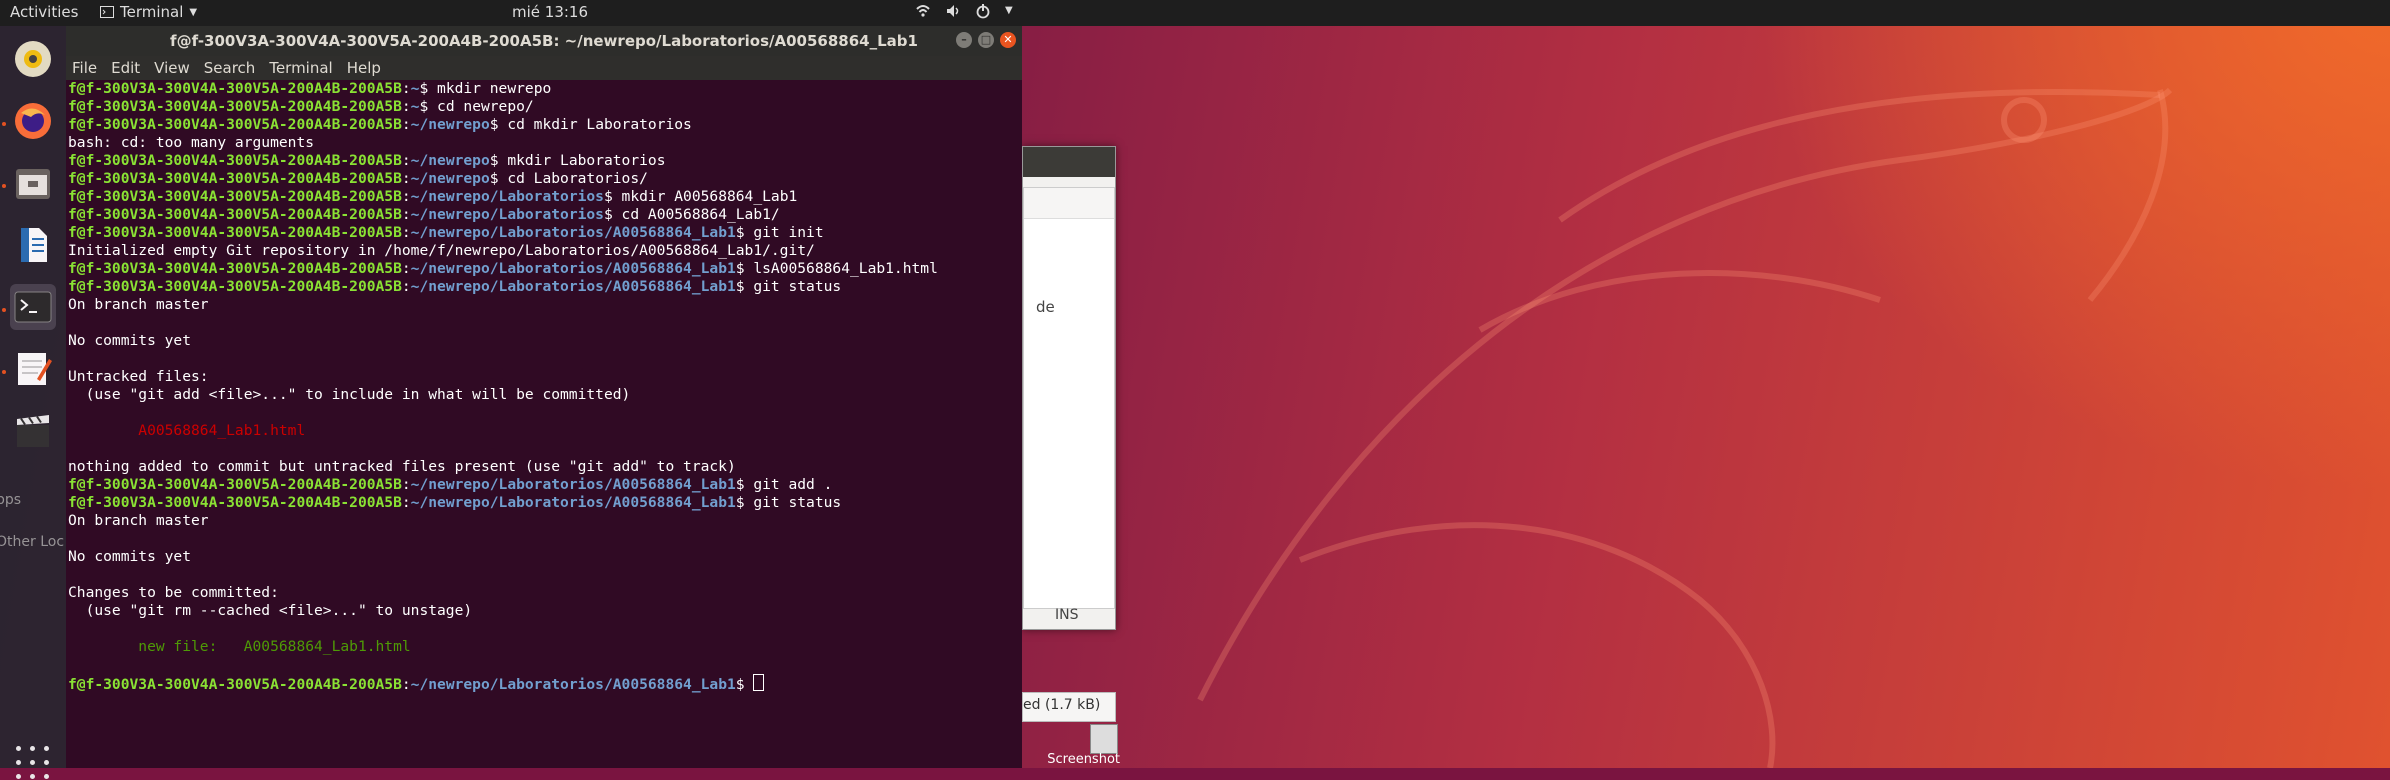 This screenshot has width=2390, height=780. What do you see at coordinates (125, 68) in the screenshot?
I see `menu-item-edit: Edit` at bounding box center [125, 68].